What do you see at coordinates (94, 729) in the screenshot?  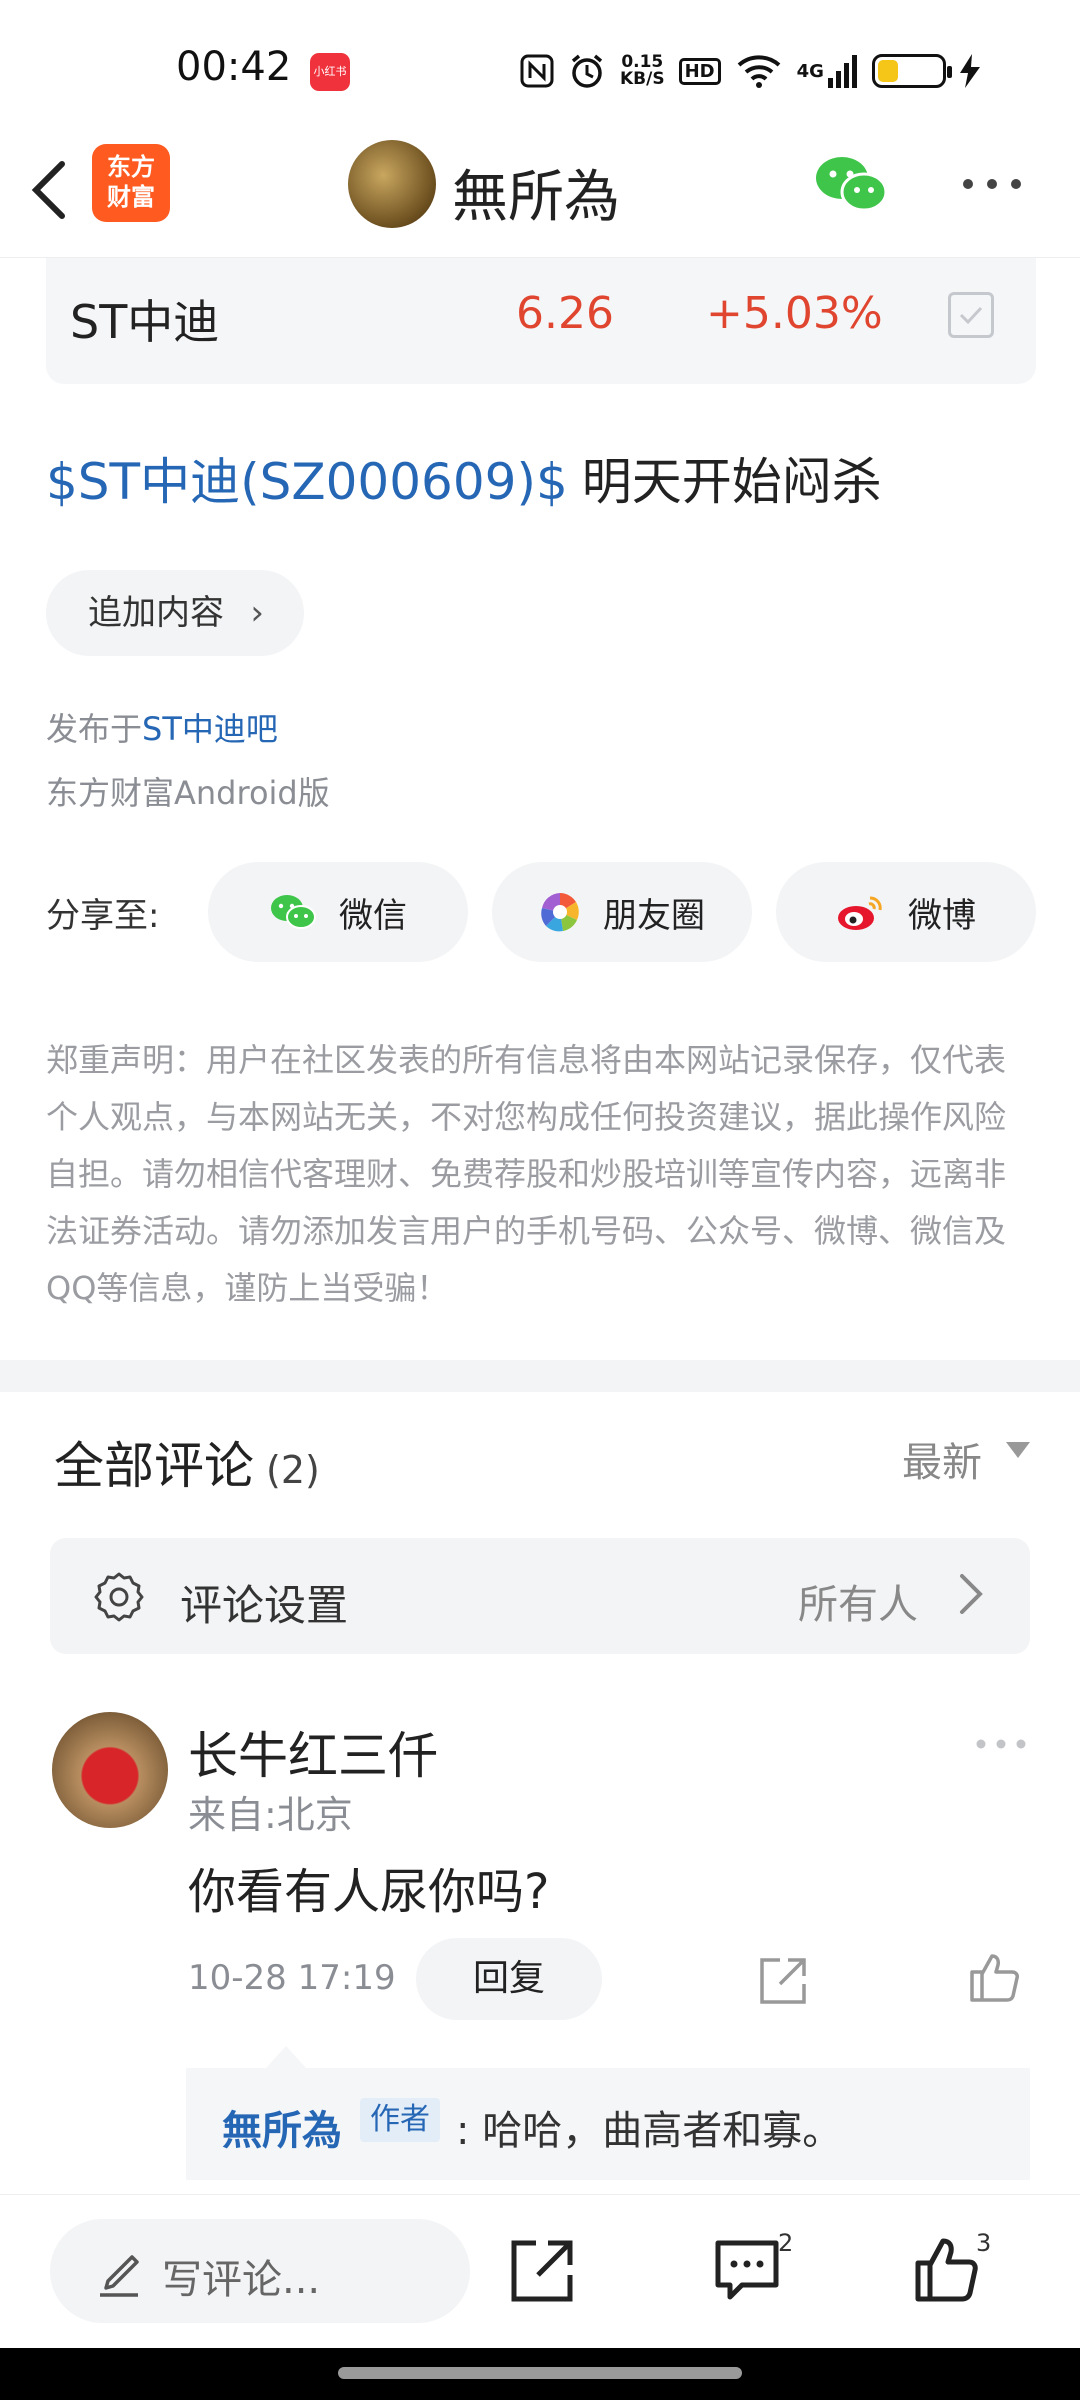 I see `published-prefix: 发布于` at bounding box center [94, 729].